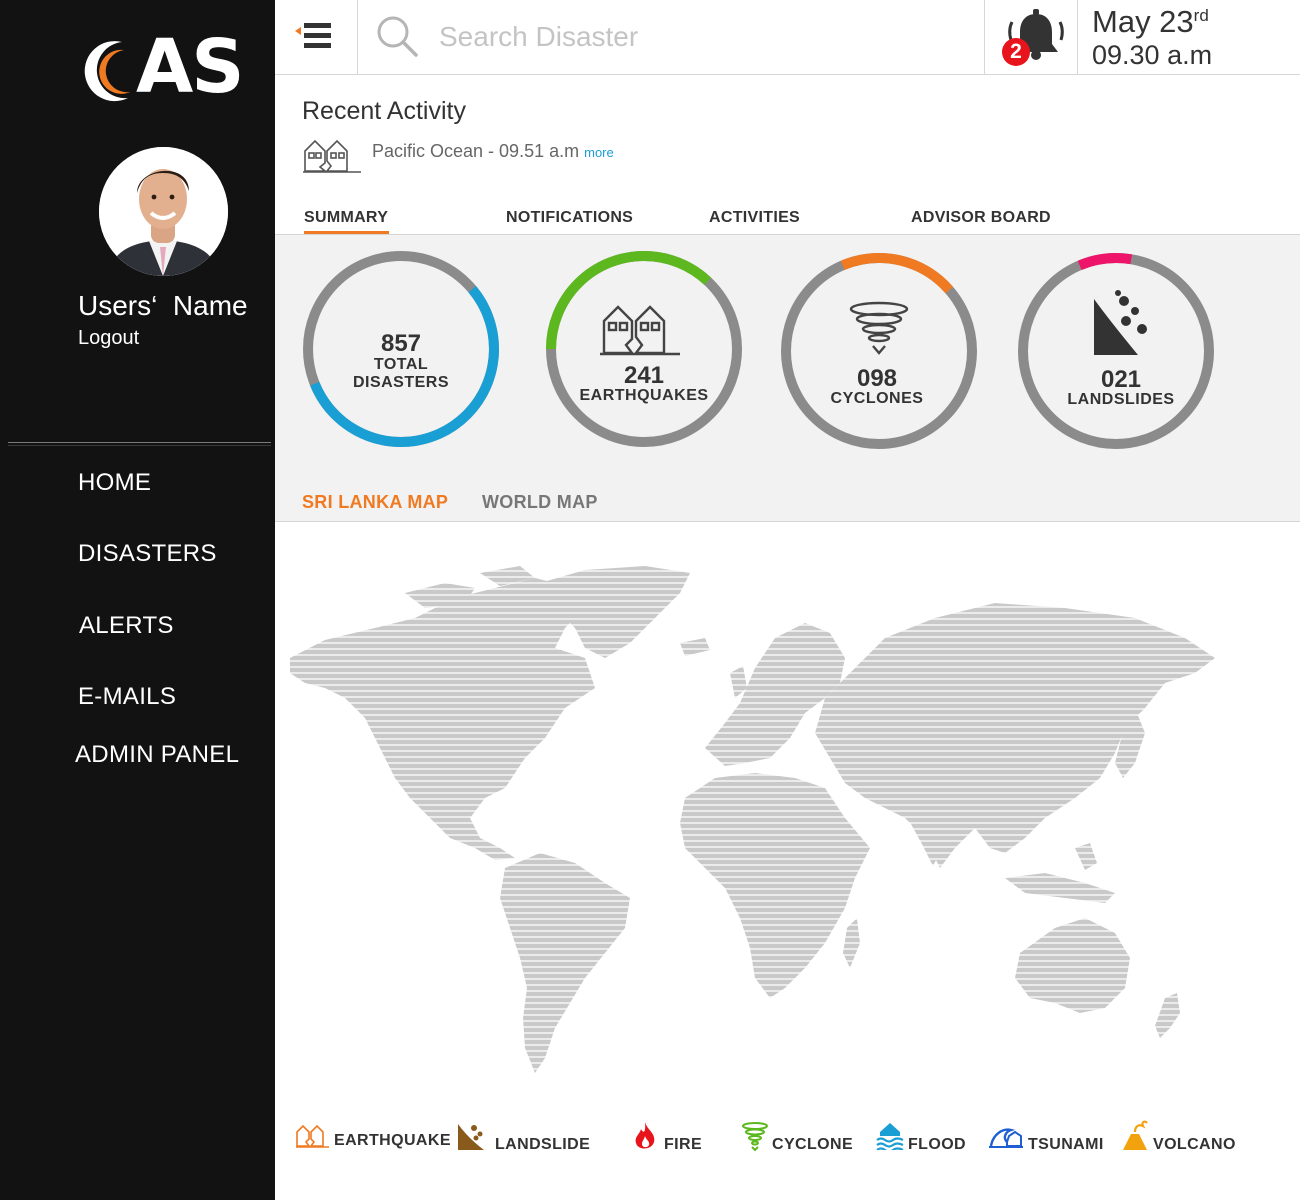 This screenshot has height=1200, width=1300. I want to click on legend-fire: FIRE, so click(672, 1140).